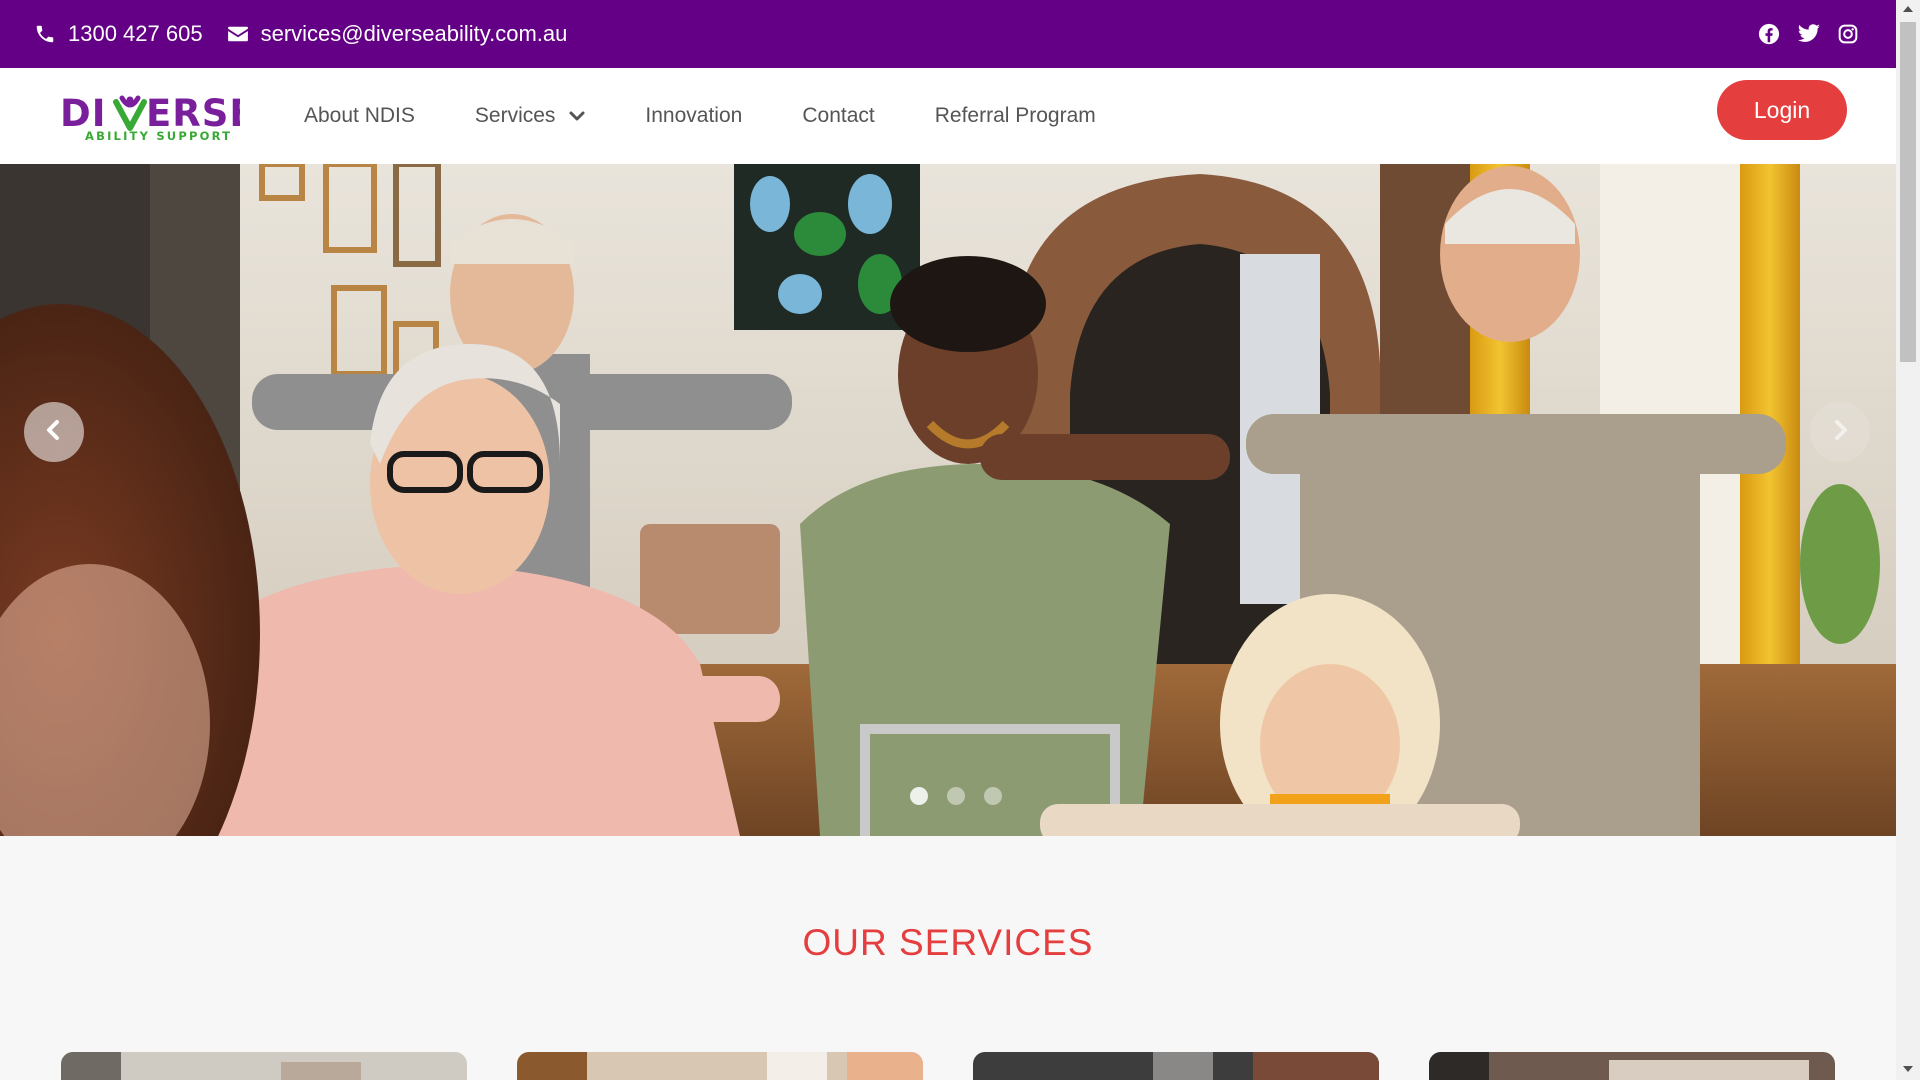  I want to click on service-card-2-image, so click(720, 1066).